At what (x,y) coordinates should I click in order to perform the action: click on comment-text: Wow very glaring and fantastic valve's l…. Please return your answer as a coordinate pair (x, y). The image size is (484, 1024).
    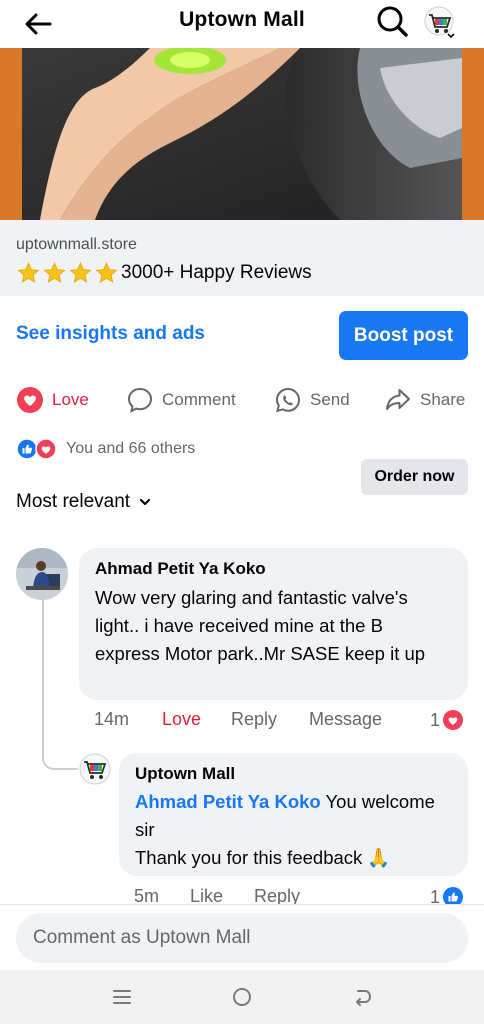
    Looking at the image, I should click on (260, 625).